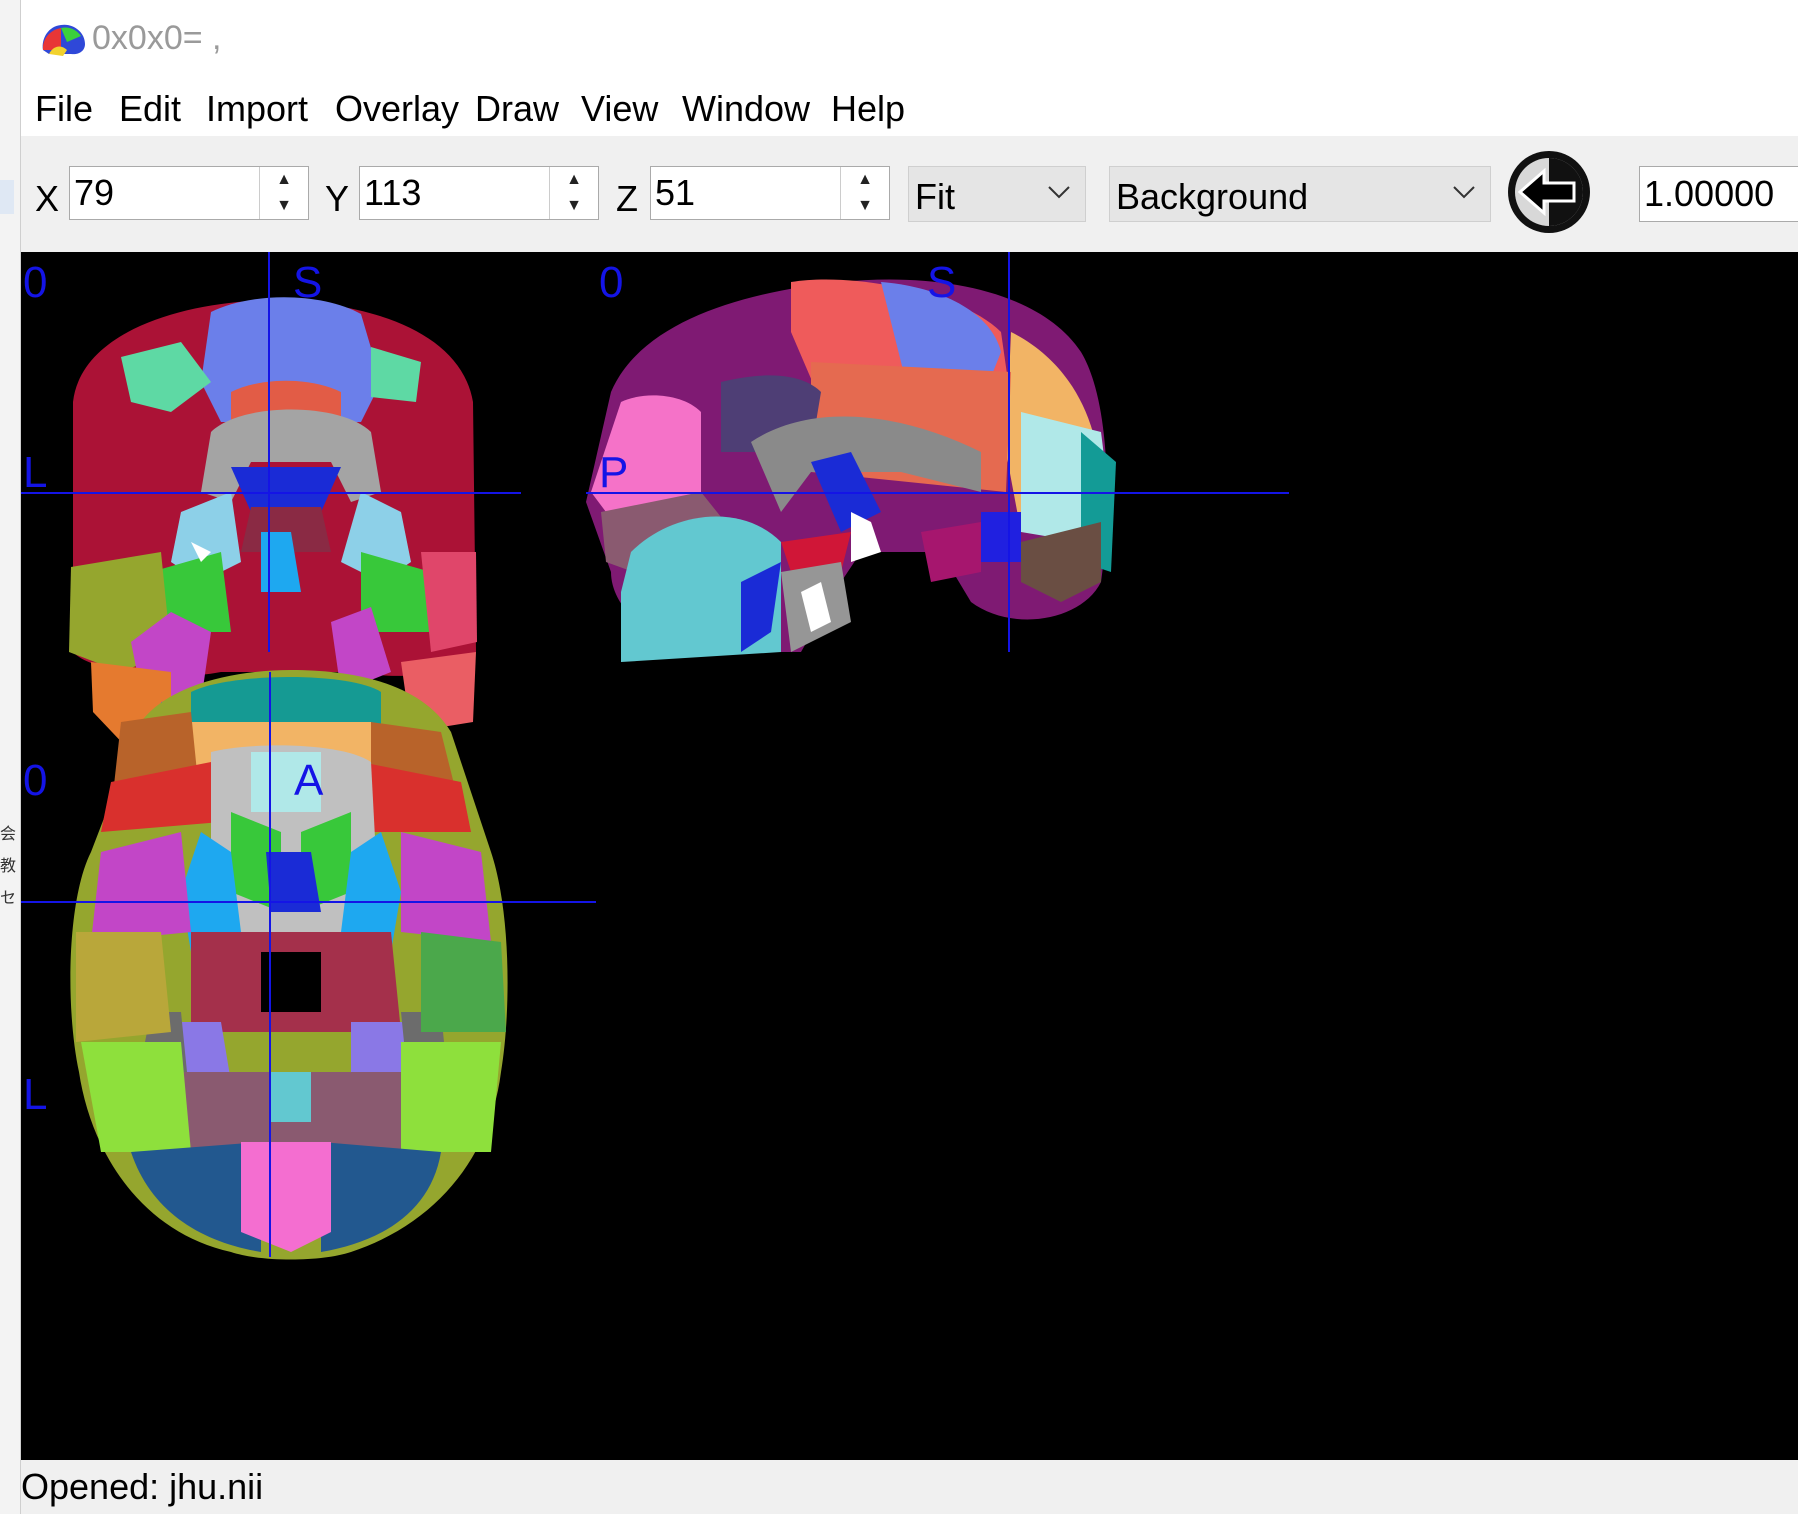  I want to click on zoom-mode-value: Fit, so click(935, 196).